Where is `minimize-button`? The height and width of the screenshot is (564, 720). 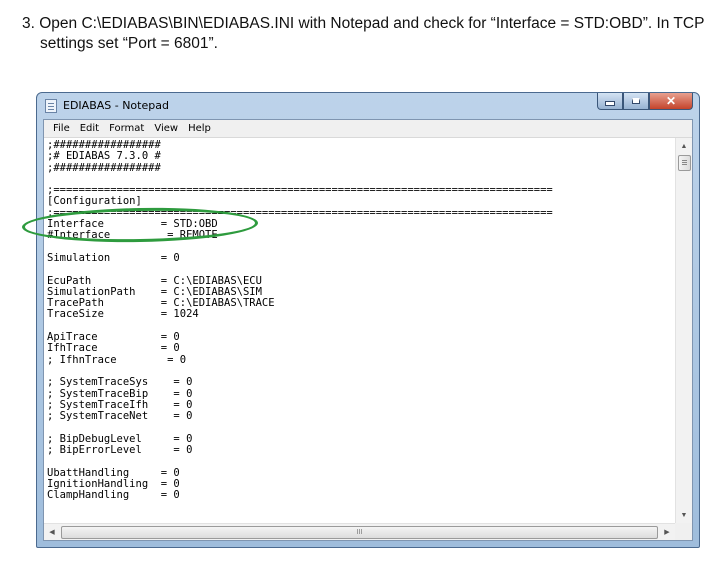 minimize-button is located at coordinates (610, 101).